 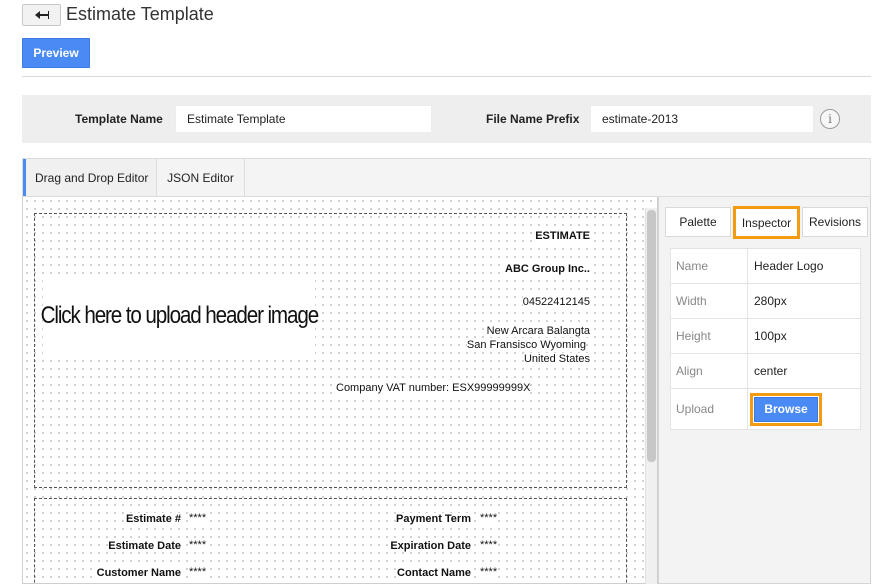 I want to click on field-label-expiration-date: Expiration Date, so click(x=430, y=546).